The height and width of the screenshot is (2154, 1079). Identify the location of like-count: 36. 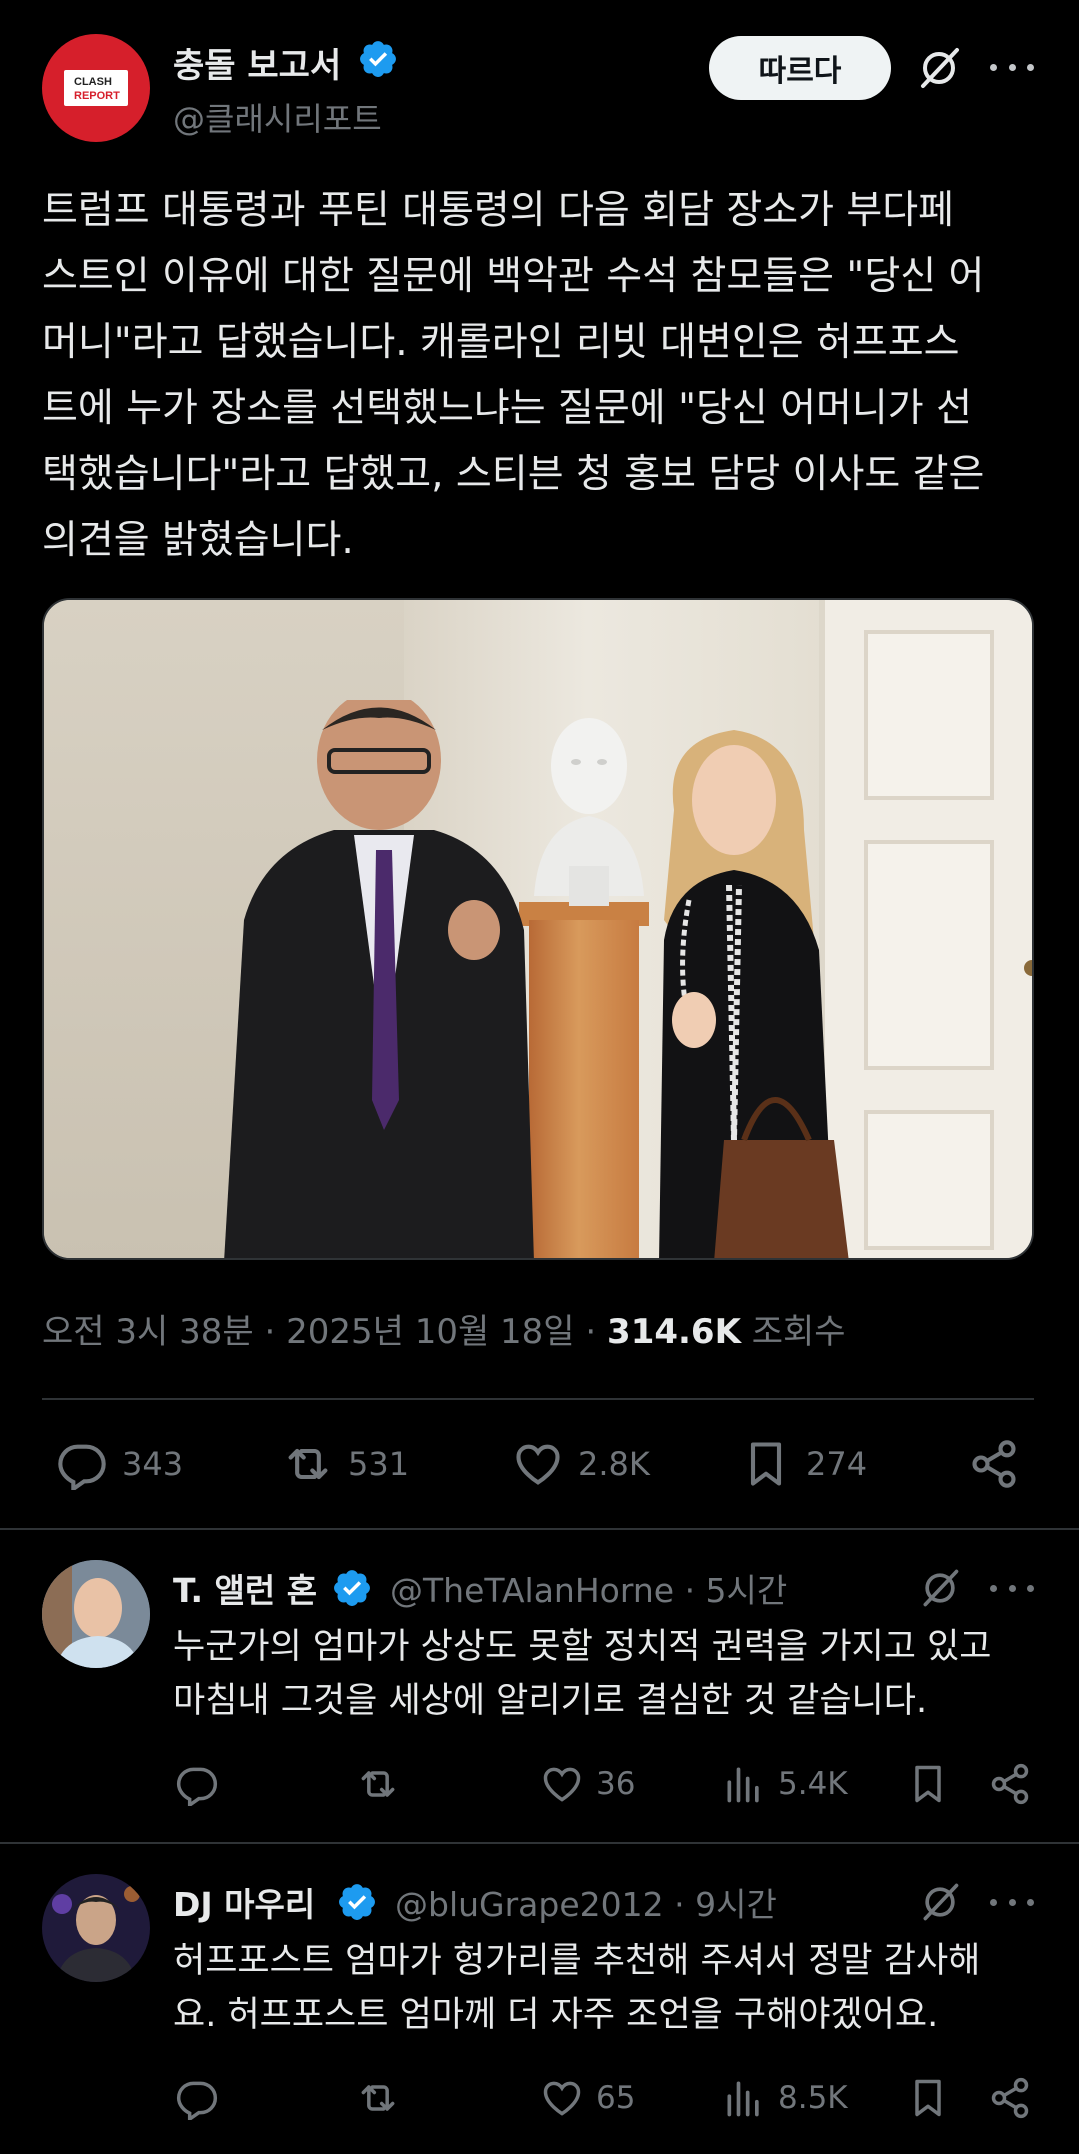
(616, 1784).